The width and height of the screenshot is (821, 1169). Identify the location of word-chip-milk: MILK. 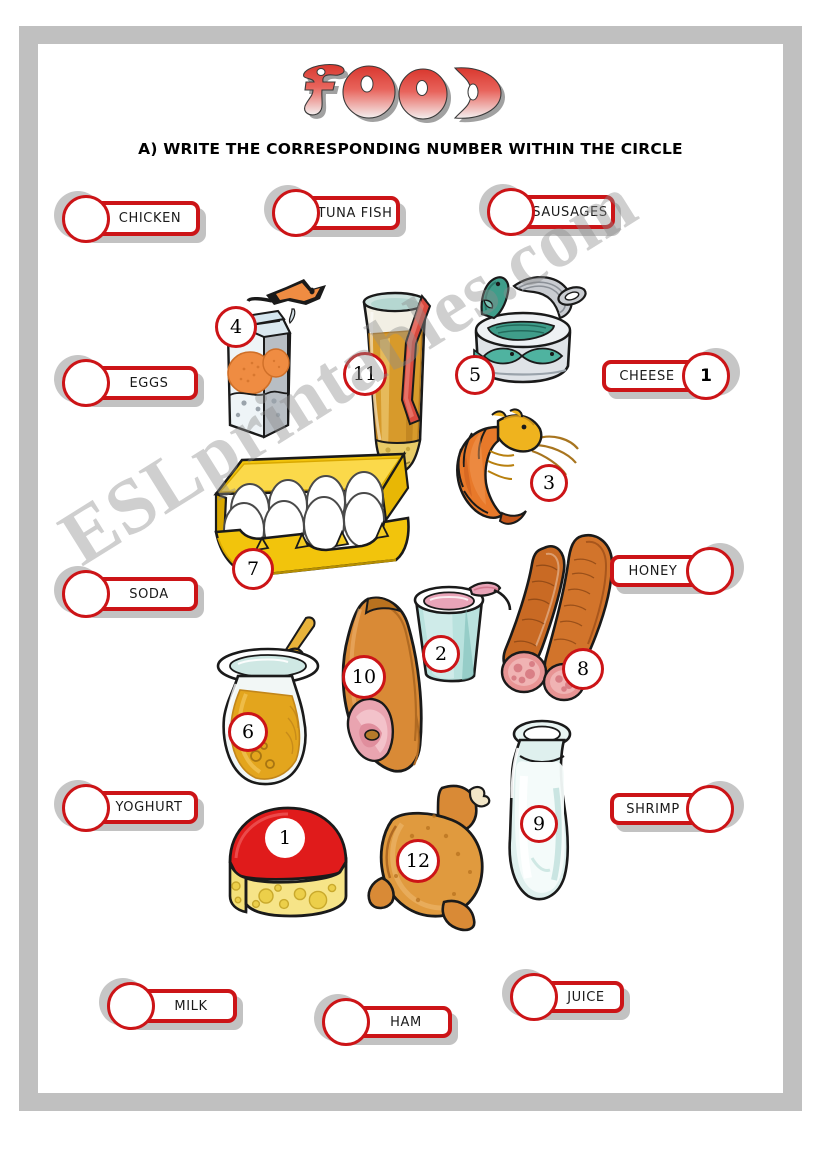
(171, 1004).